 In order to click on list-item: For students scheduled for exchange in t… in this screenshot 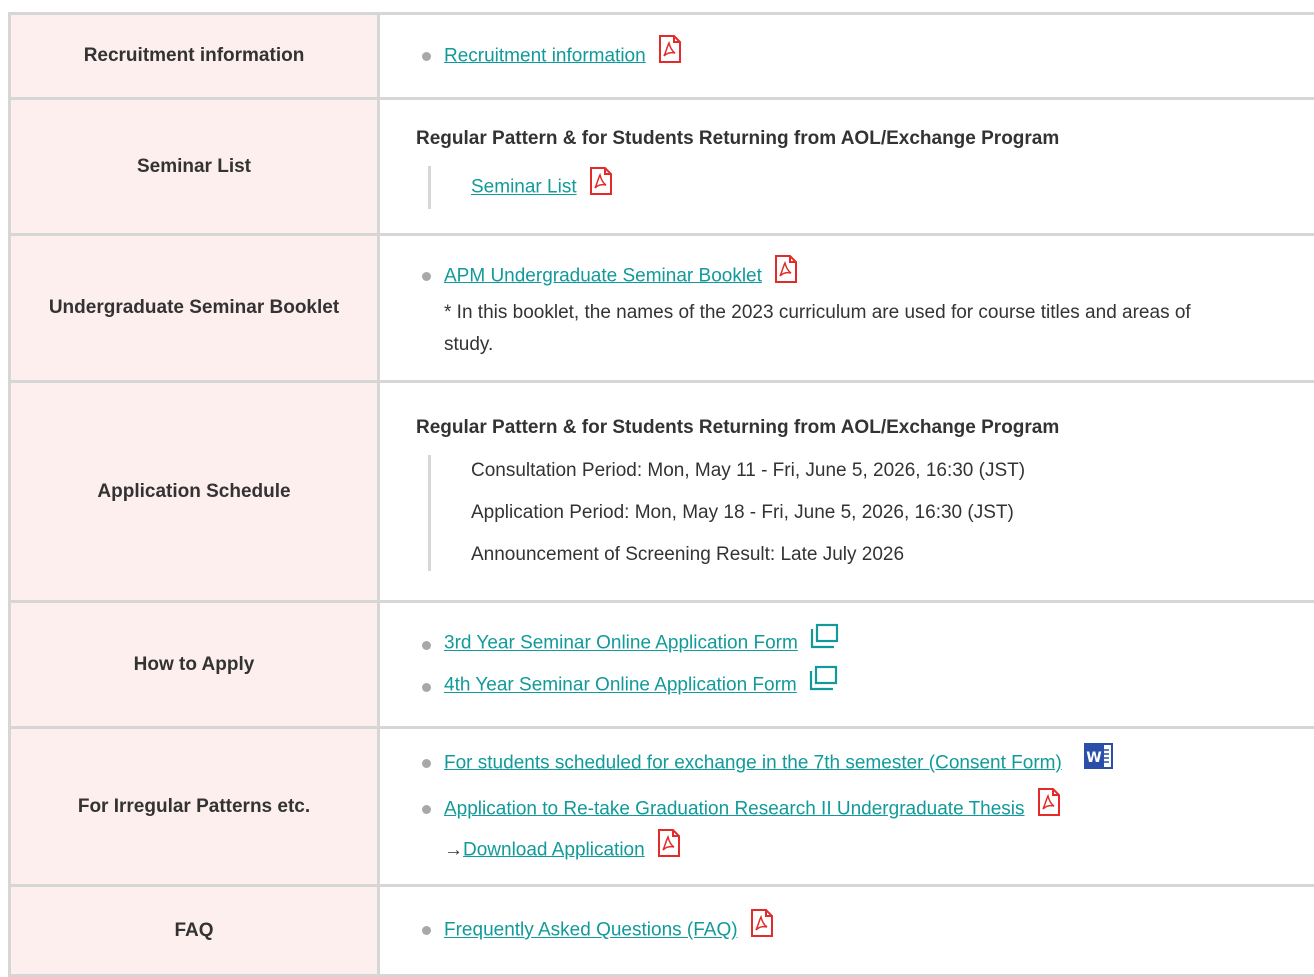, I will do `click(830, 763)`.